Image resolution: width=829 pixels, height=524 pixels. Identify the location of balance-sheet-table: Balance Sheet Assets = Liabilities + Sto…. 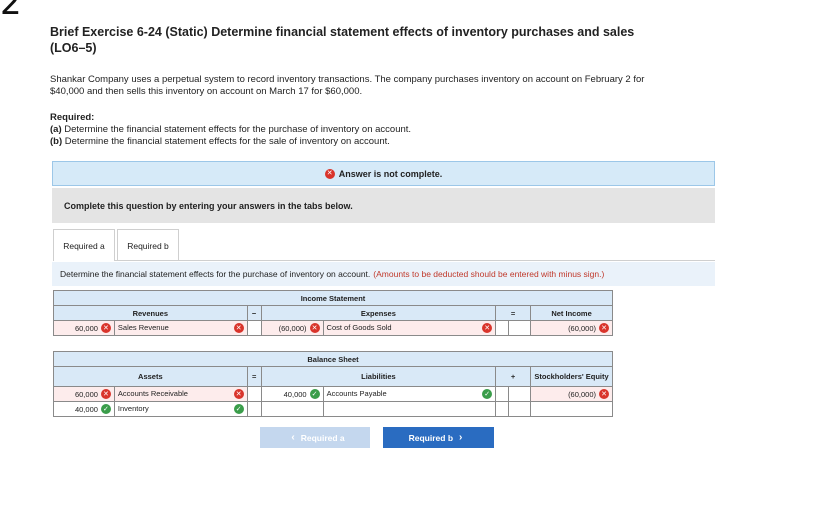
(333, 384).